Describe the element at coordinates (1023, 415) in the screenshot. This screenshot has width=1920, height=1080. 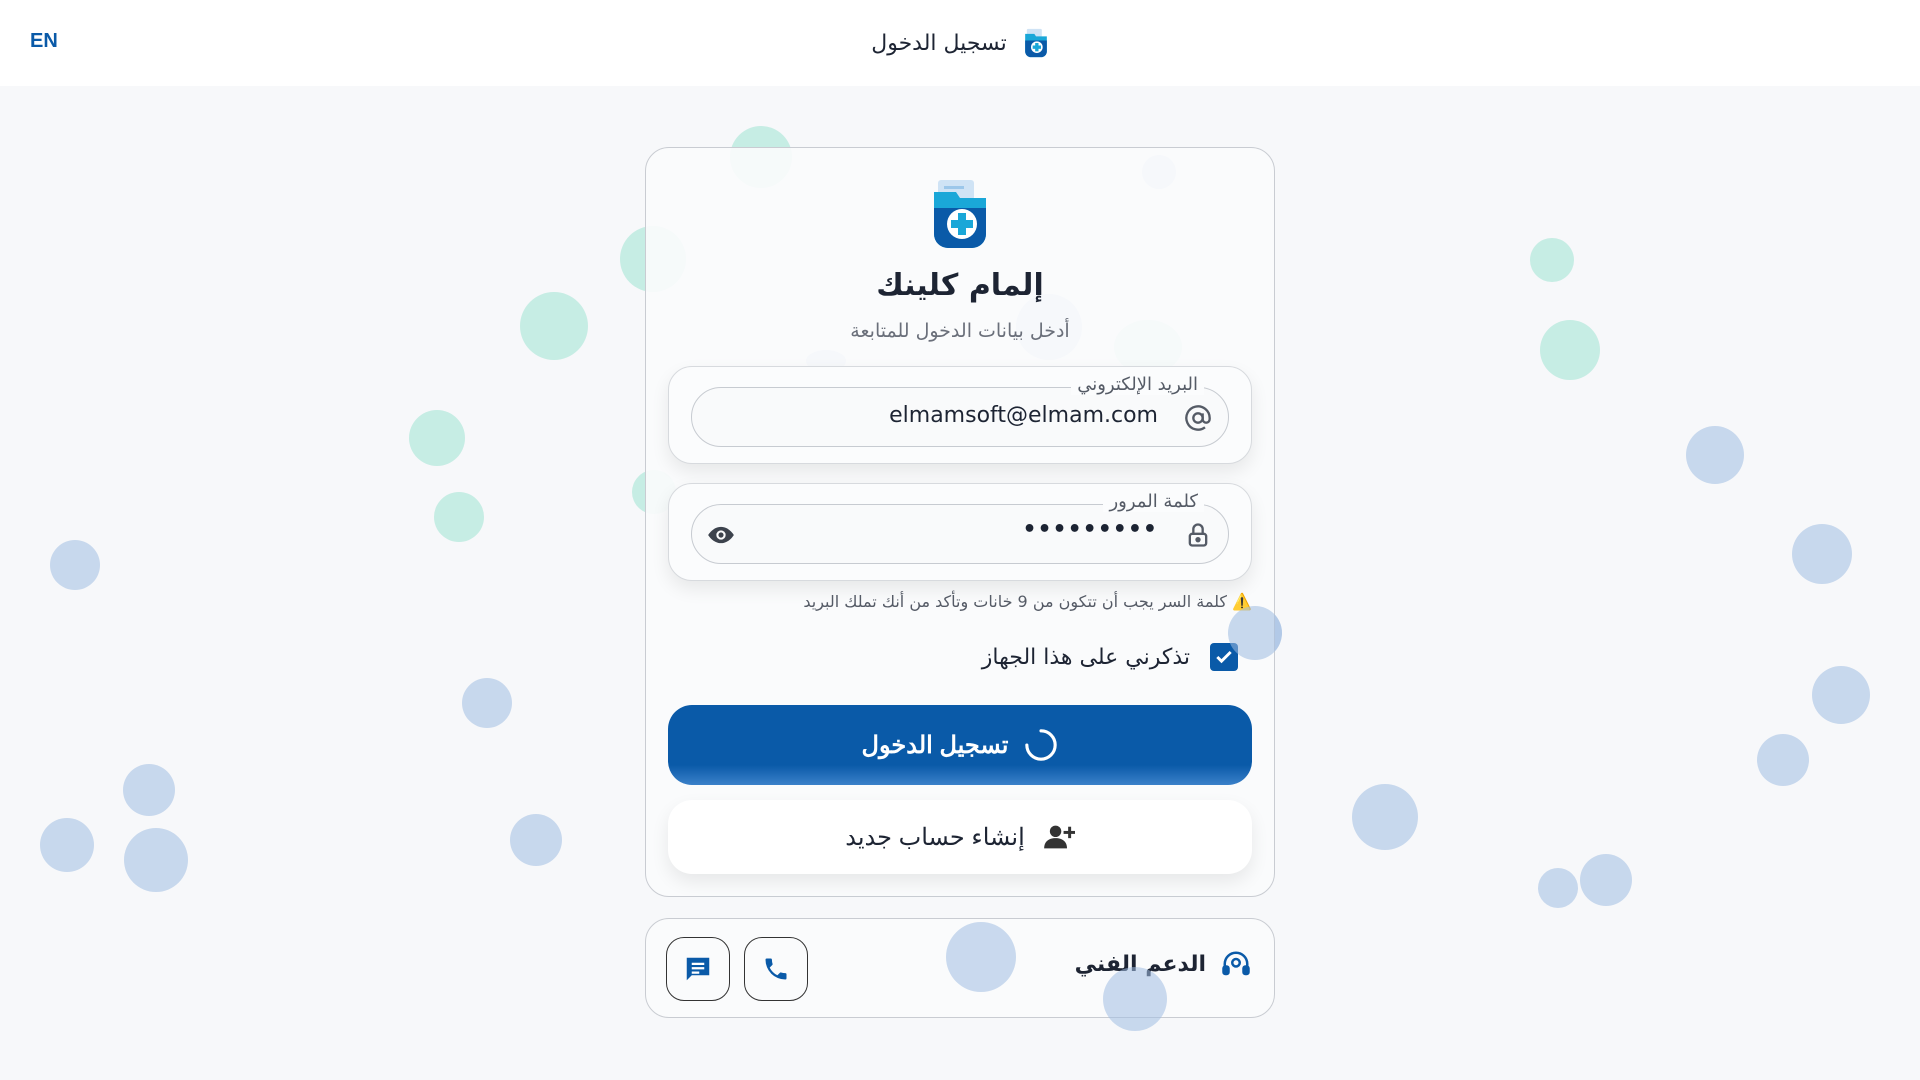
I see `email-value: elmamsoft@elmam.com` at that location.